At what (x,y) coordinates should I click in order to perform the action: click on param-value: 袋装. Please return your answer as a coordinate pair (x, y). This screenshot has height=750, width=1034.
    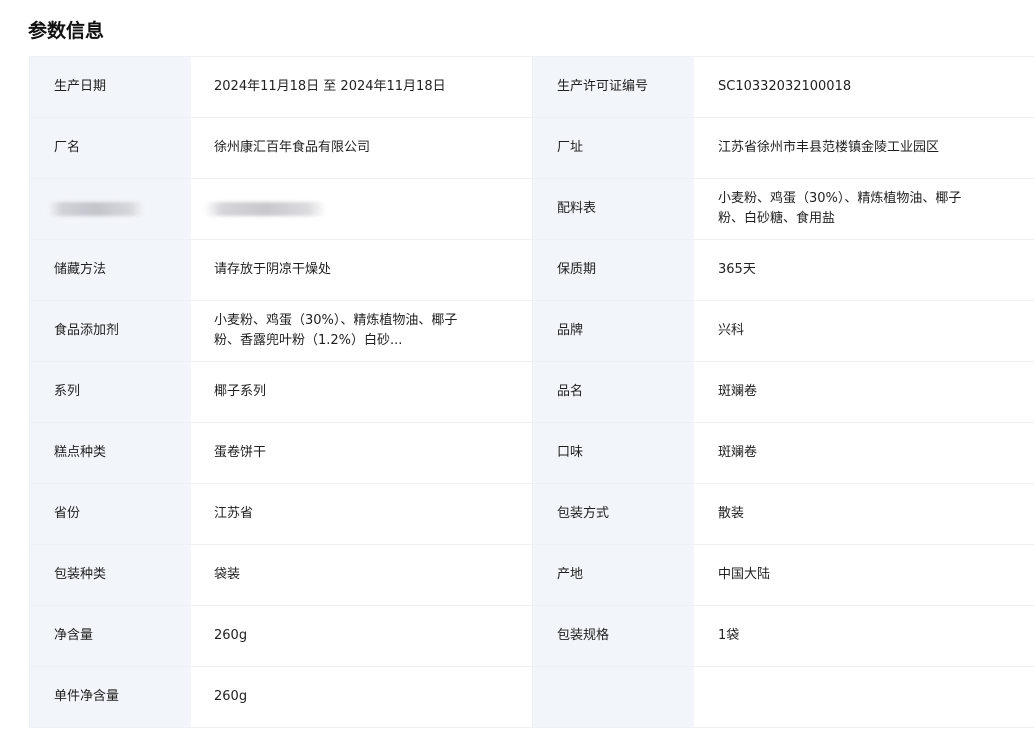
    Looking at the image, I should click on (362, 575).